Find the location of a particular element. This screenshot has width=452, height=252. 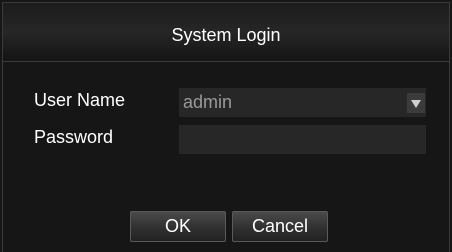

cancel-button: Cancel is located at coordinates (280, 226).